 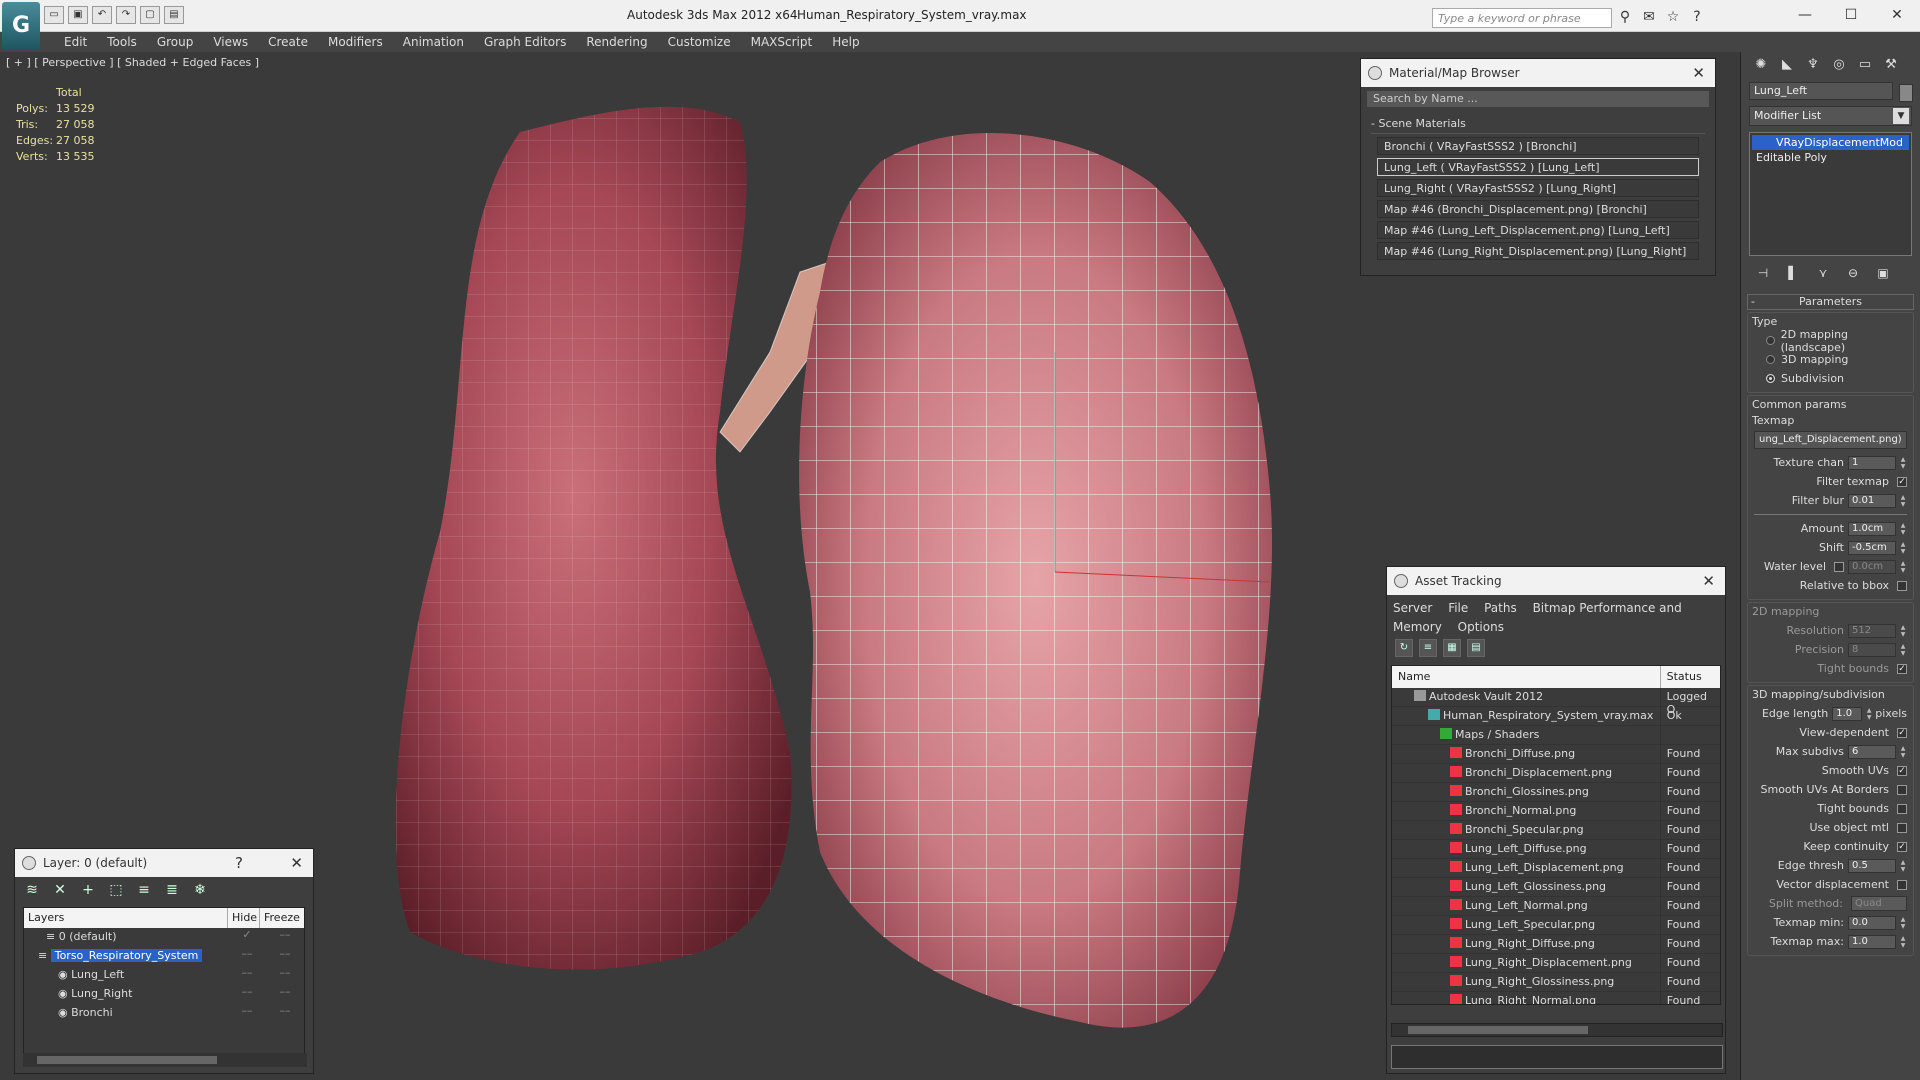 What do you see at coordinates (1902, 585) in the screenshot?
I see `relative-bbox-checkbox` at bounding box center [1902, 585].